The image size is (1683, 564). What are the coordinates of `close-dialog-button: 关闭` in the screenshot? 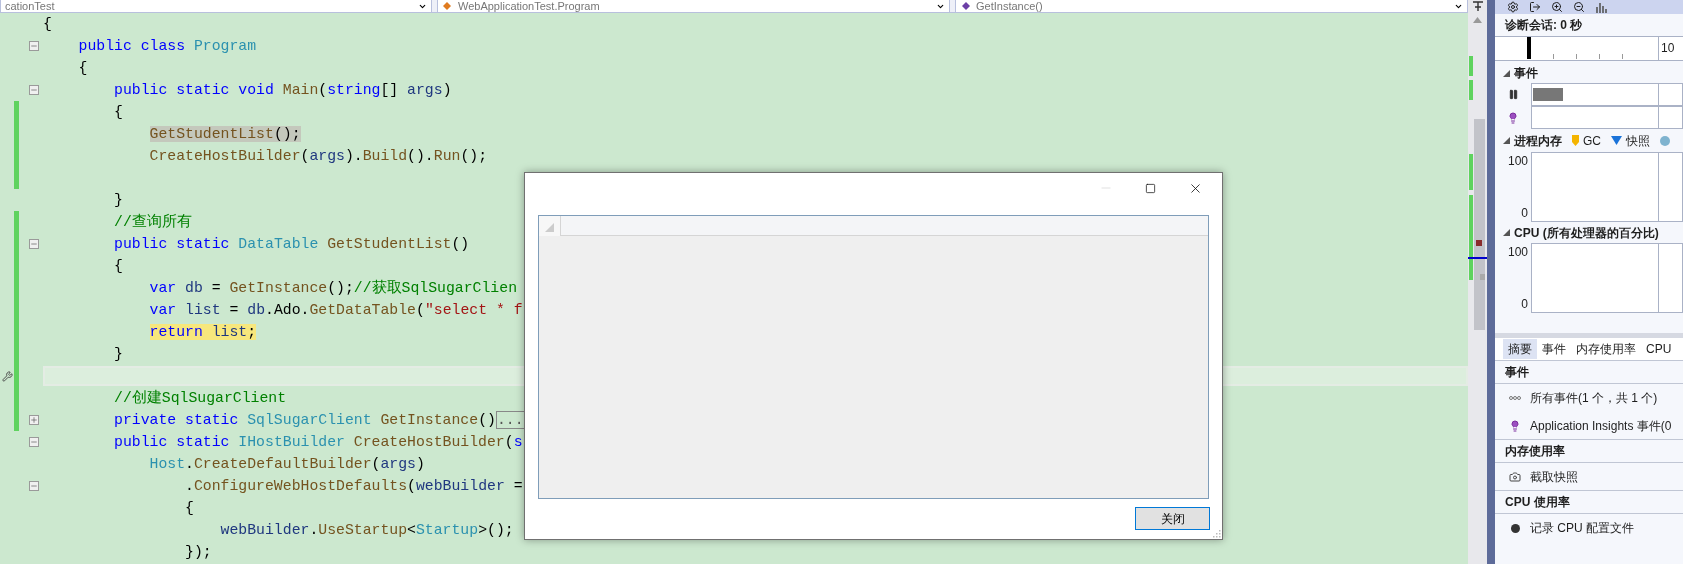 It's located at (1172, 518).